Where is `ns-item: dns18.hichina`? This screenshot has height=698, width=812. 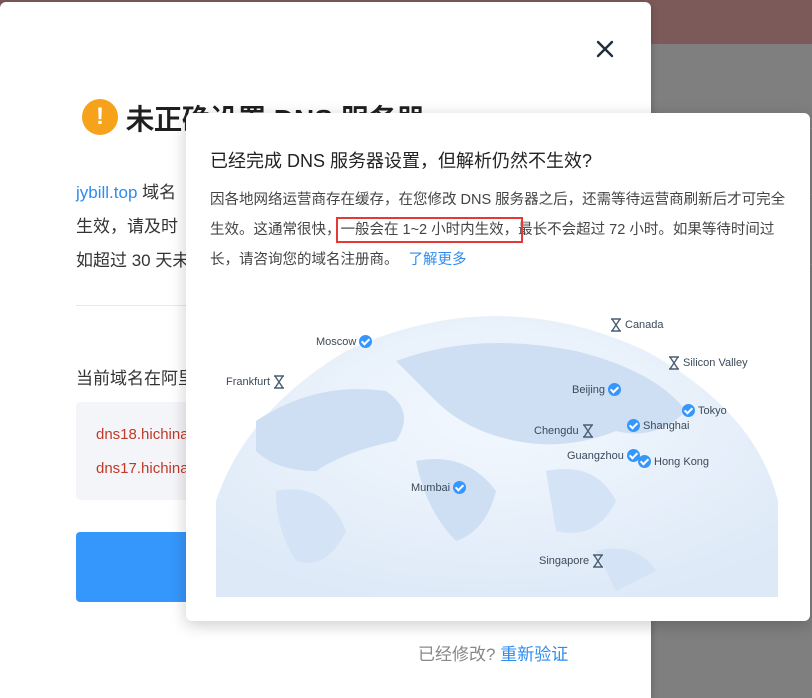 ns-item: dns18.hichina is located at coordinates (142, 434).